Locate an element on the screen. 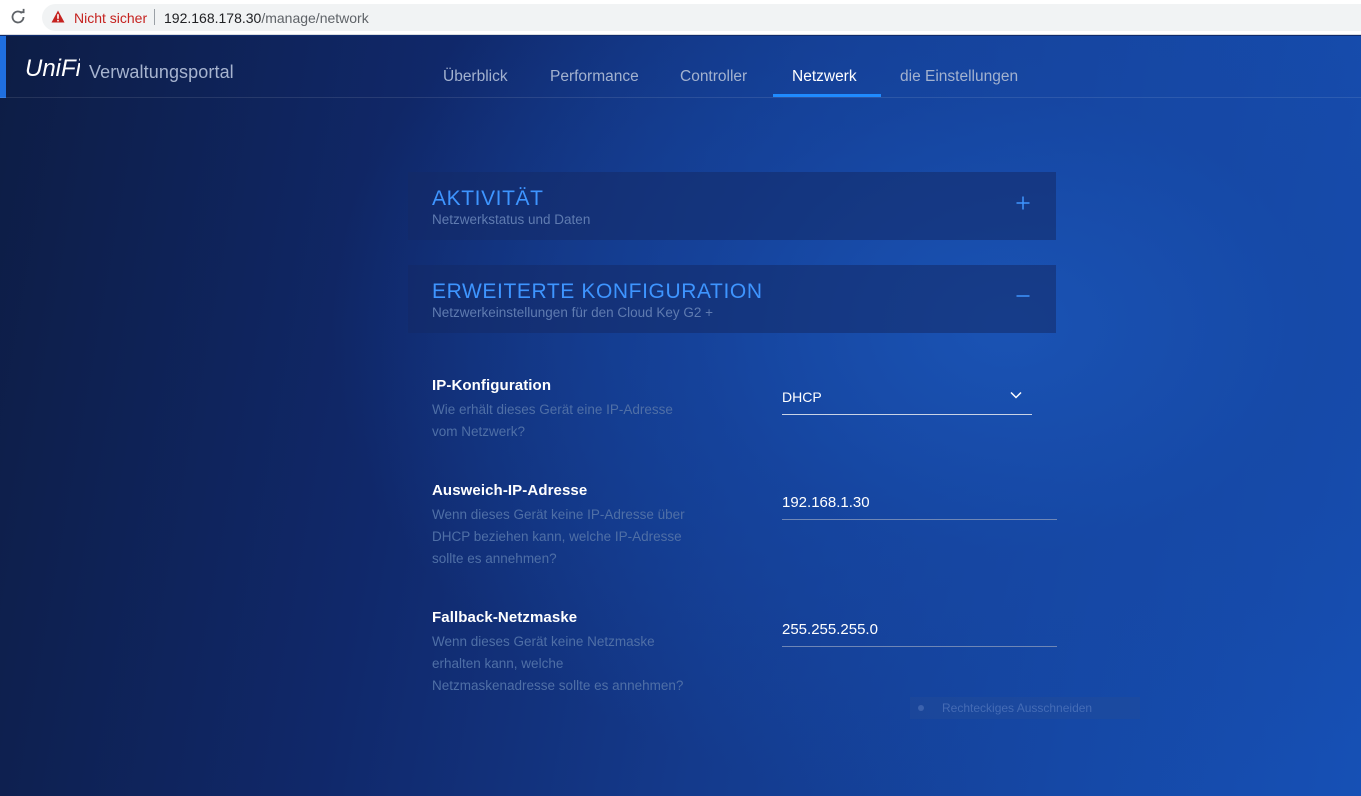  security-status: Nicht sicher is located at coordinates (110, 18).